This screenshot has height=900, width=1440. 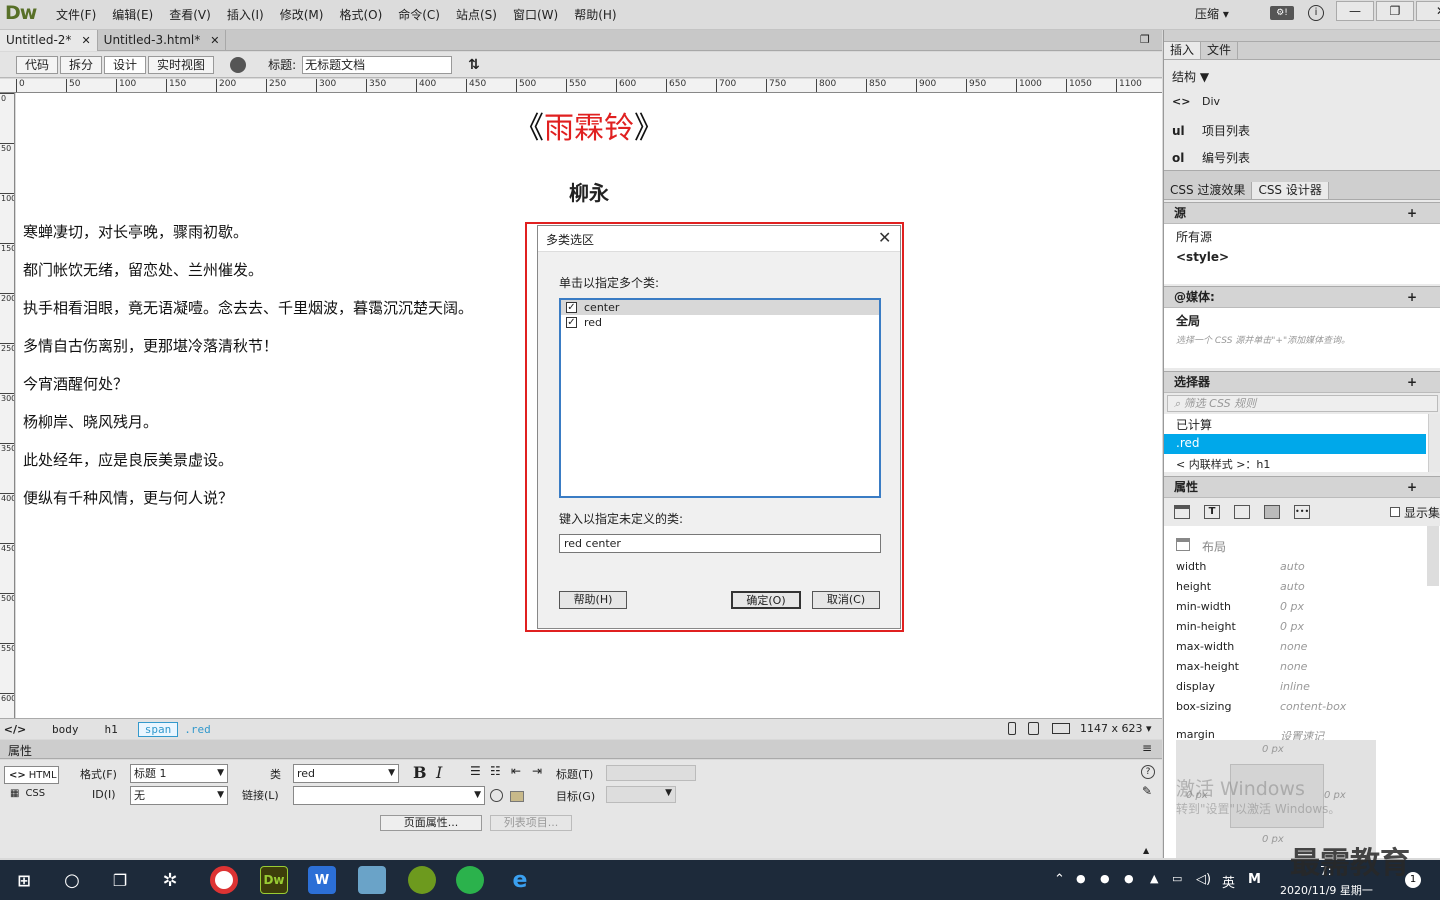 What do you see at coordinates (1059, 879) in the screenshot?
I see `chevron-up-icon: ⌃` at bounding box center [1059, 879].